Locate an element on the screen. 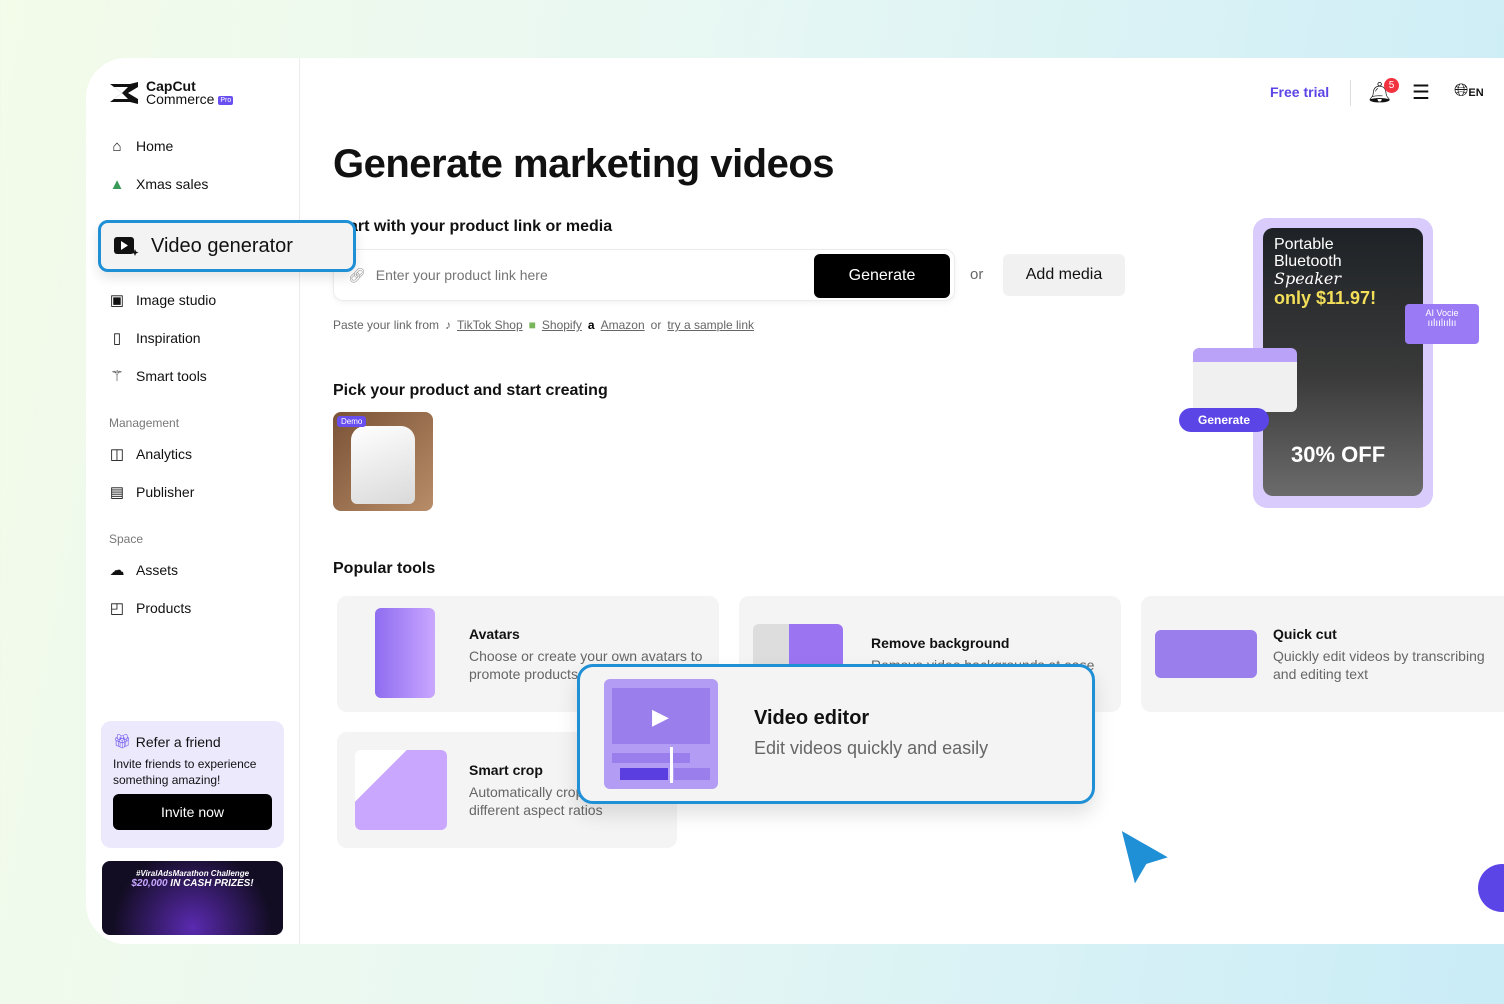  tool-title: Video editor is located at coordinates (812, 718).